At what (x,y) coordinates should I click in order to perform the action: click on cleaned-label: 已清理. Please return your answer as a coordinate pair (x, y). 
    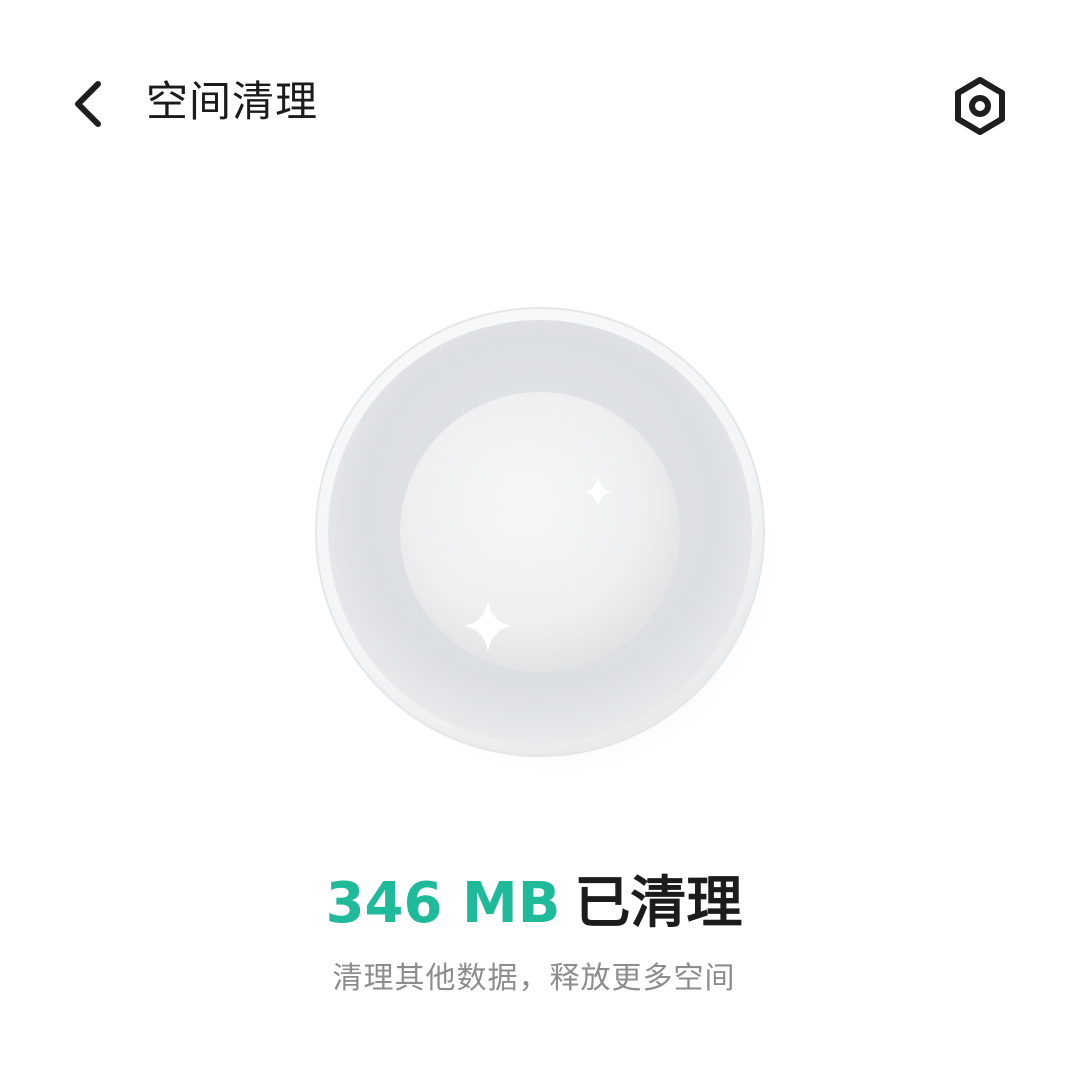
    Looking at the image, I should click on (658, 903).